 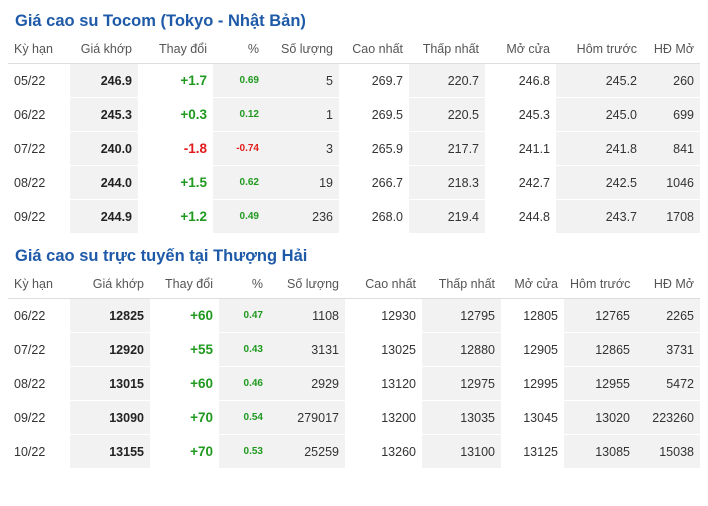 What do you see at coordinates (520, 80) in the screenshot?
I see `cell-mo-cua: 246.8` at bounding box center [520, 80].